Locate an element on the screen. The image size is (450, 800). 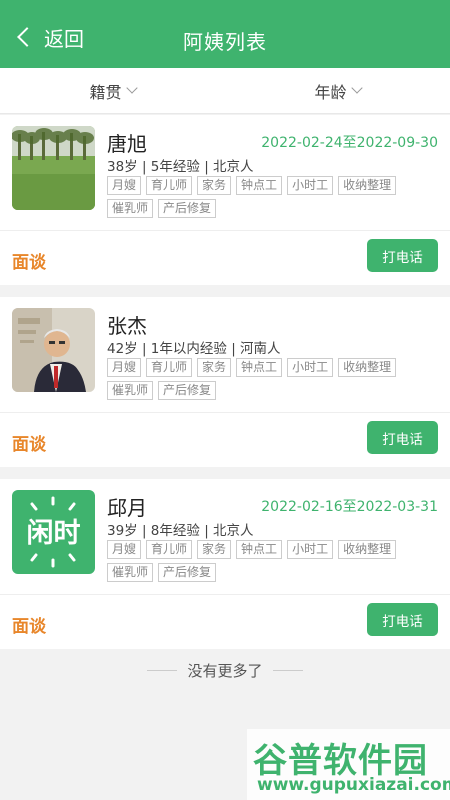
nanny-name: 邱月 is located at coordinates (127, 508).